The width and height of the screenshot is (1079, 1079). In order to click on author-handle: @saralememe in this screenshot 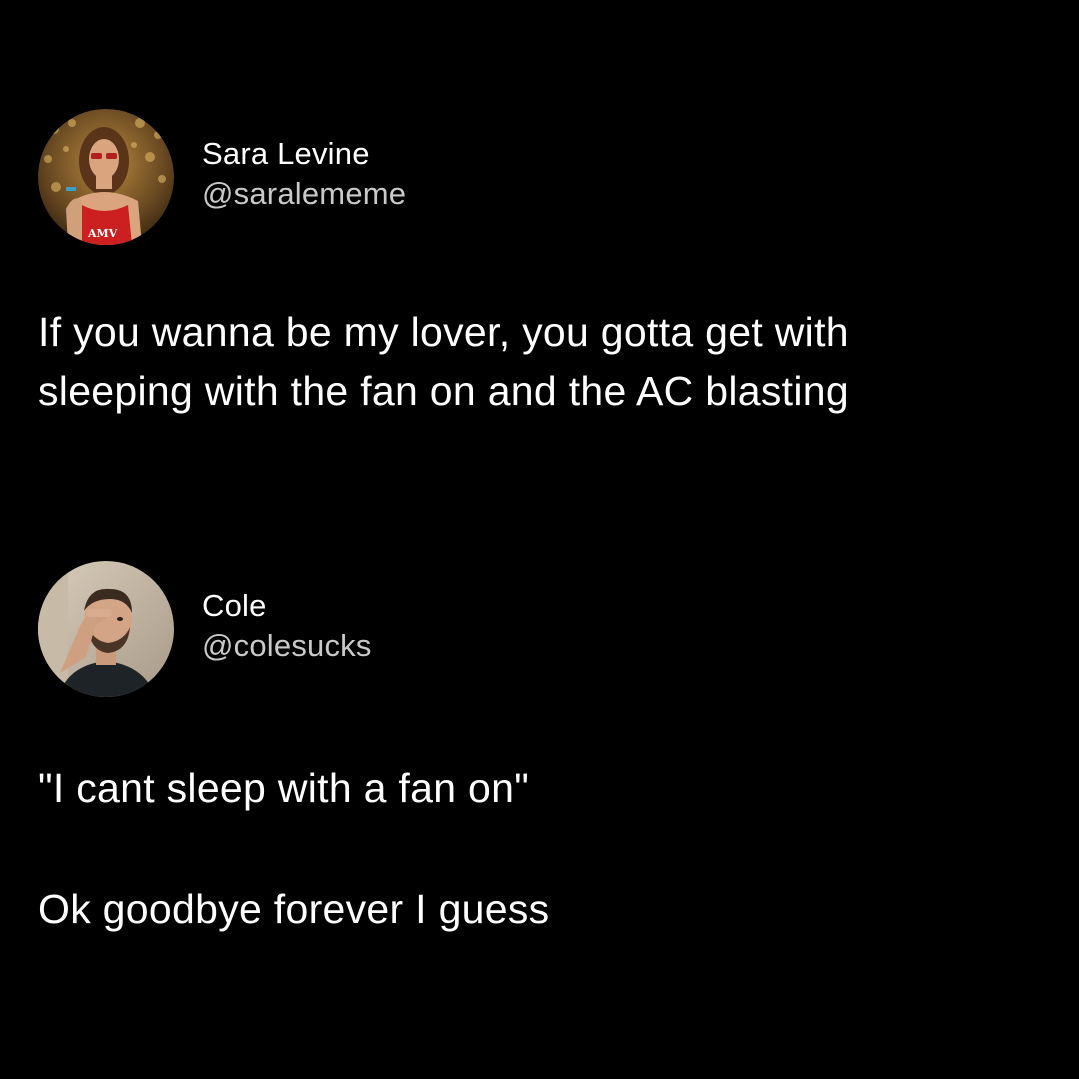, I will do `click(304, 194)`.